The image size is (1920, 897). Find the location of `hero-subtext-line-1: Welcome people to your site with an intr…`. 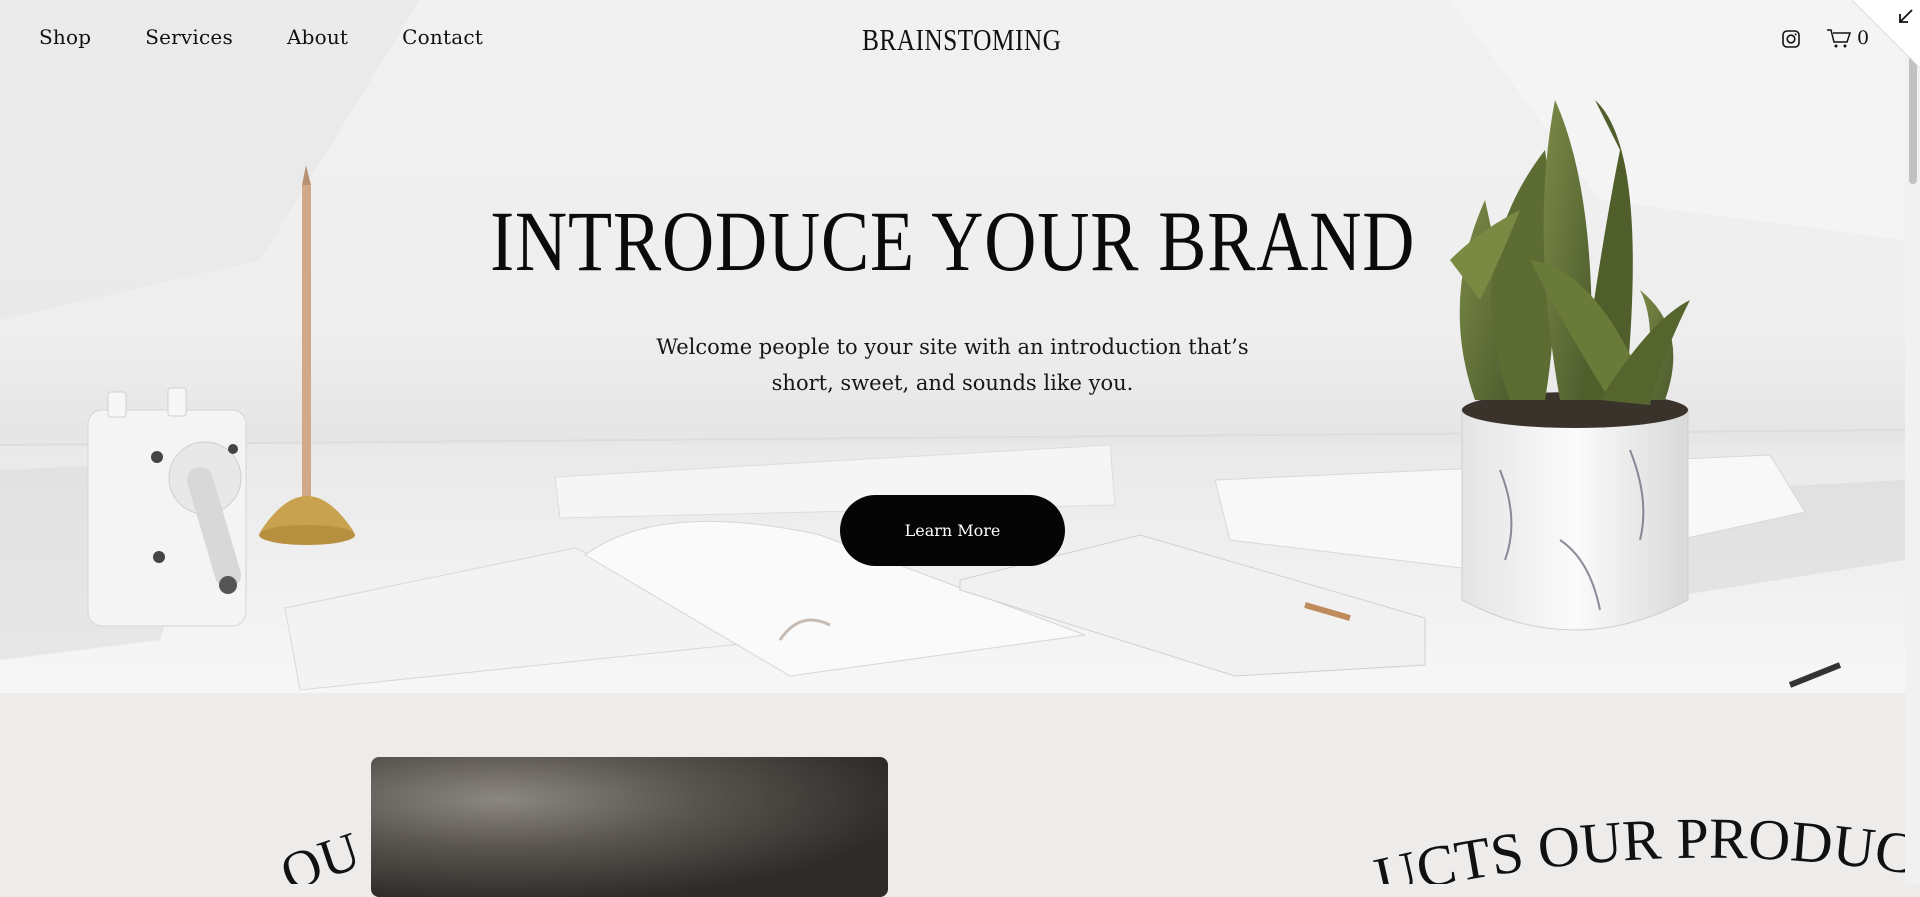

hero-subtext-line-1: Welcome people to your site with an intr… is located at coordinates (952, 347).